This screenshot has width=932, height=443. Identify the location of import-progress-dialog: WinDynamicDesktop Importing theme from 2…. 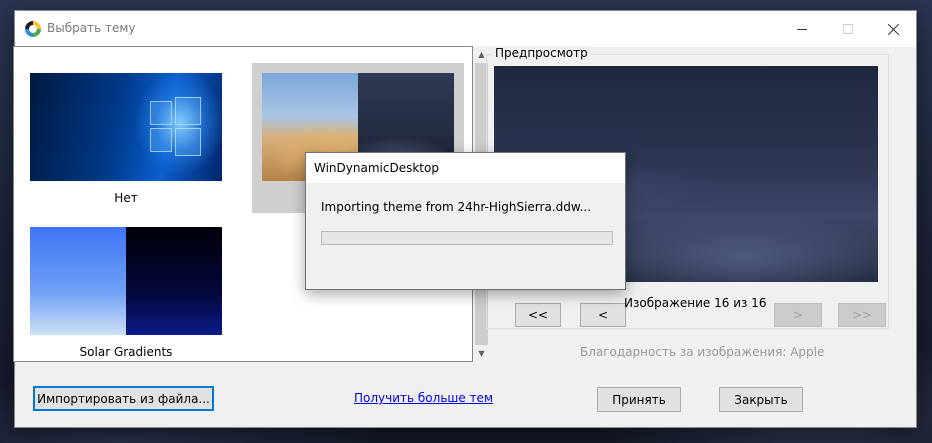
(465, 221).